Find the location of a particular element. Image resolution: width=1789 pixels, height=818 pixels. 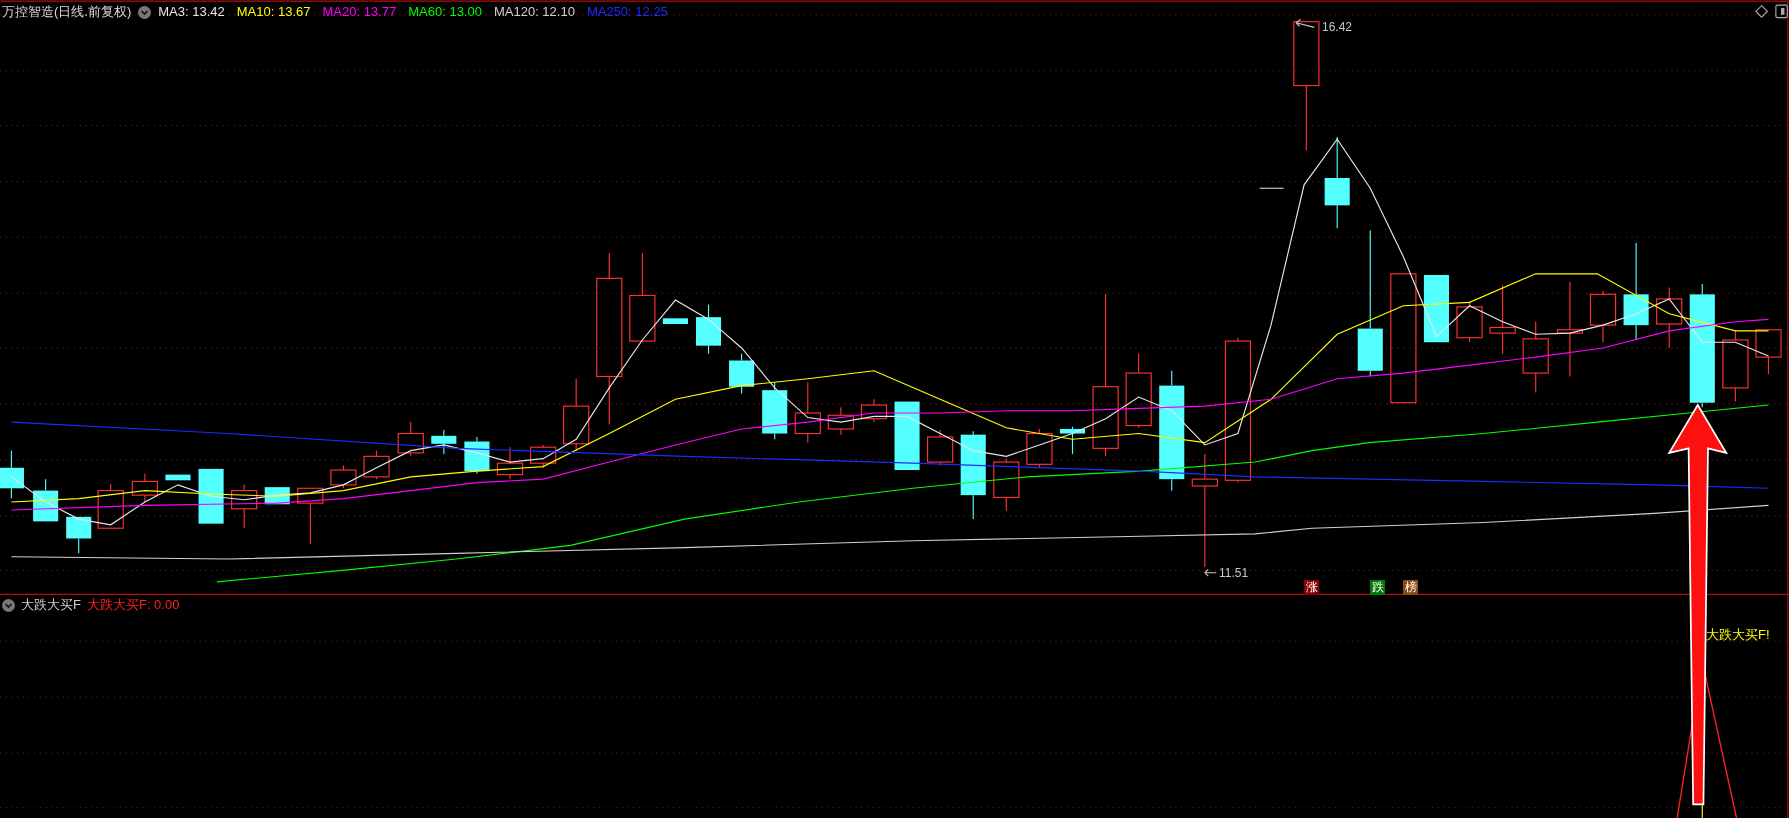

panel-toggle-icon is located at coordinates (1781, 11).